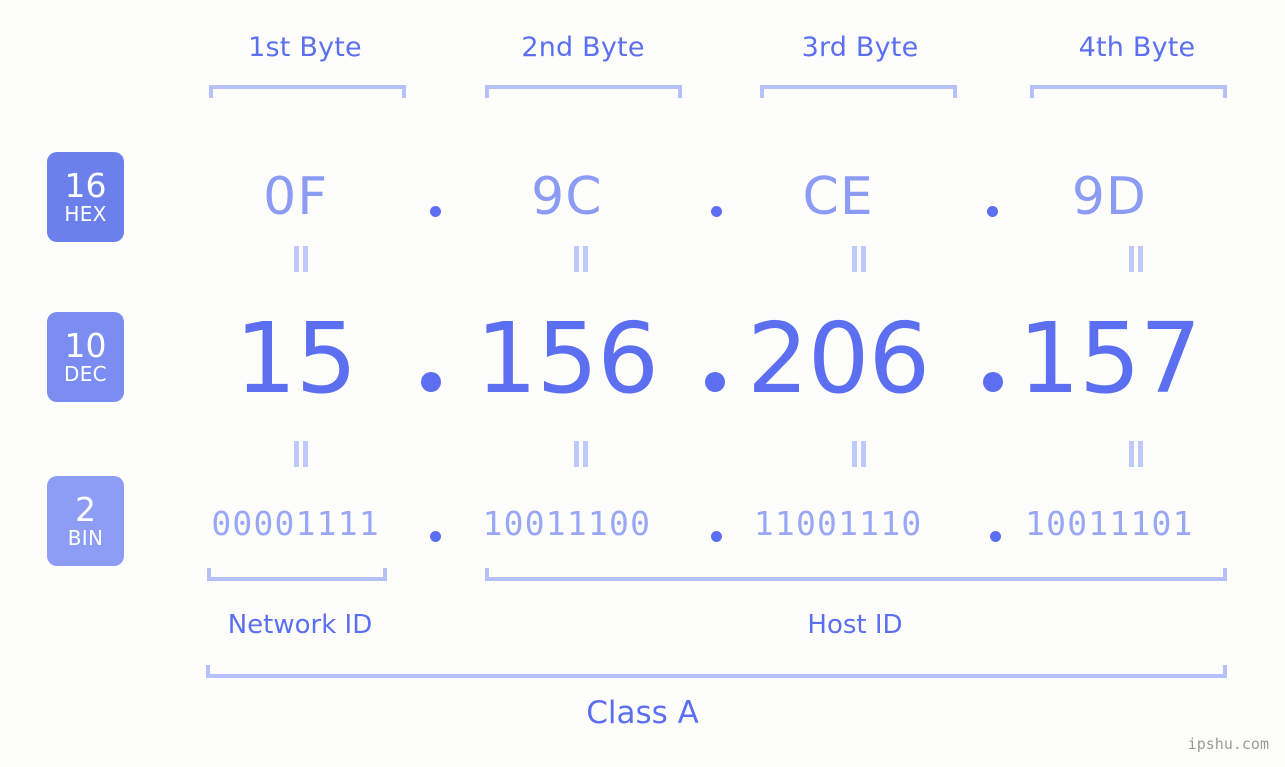 The image size is (1285, 767). I want to click on radix-badge-dec: 10 DEC, so click(85, 357).